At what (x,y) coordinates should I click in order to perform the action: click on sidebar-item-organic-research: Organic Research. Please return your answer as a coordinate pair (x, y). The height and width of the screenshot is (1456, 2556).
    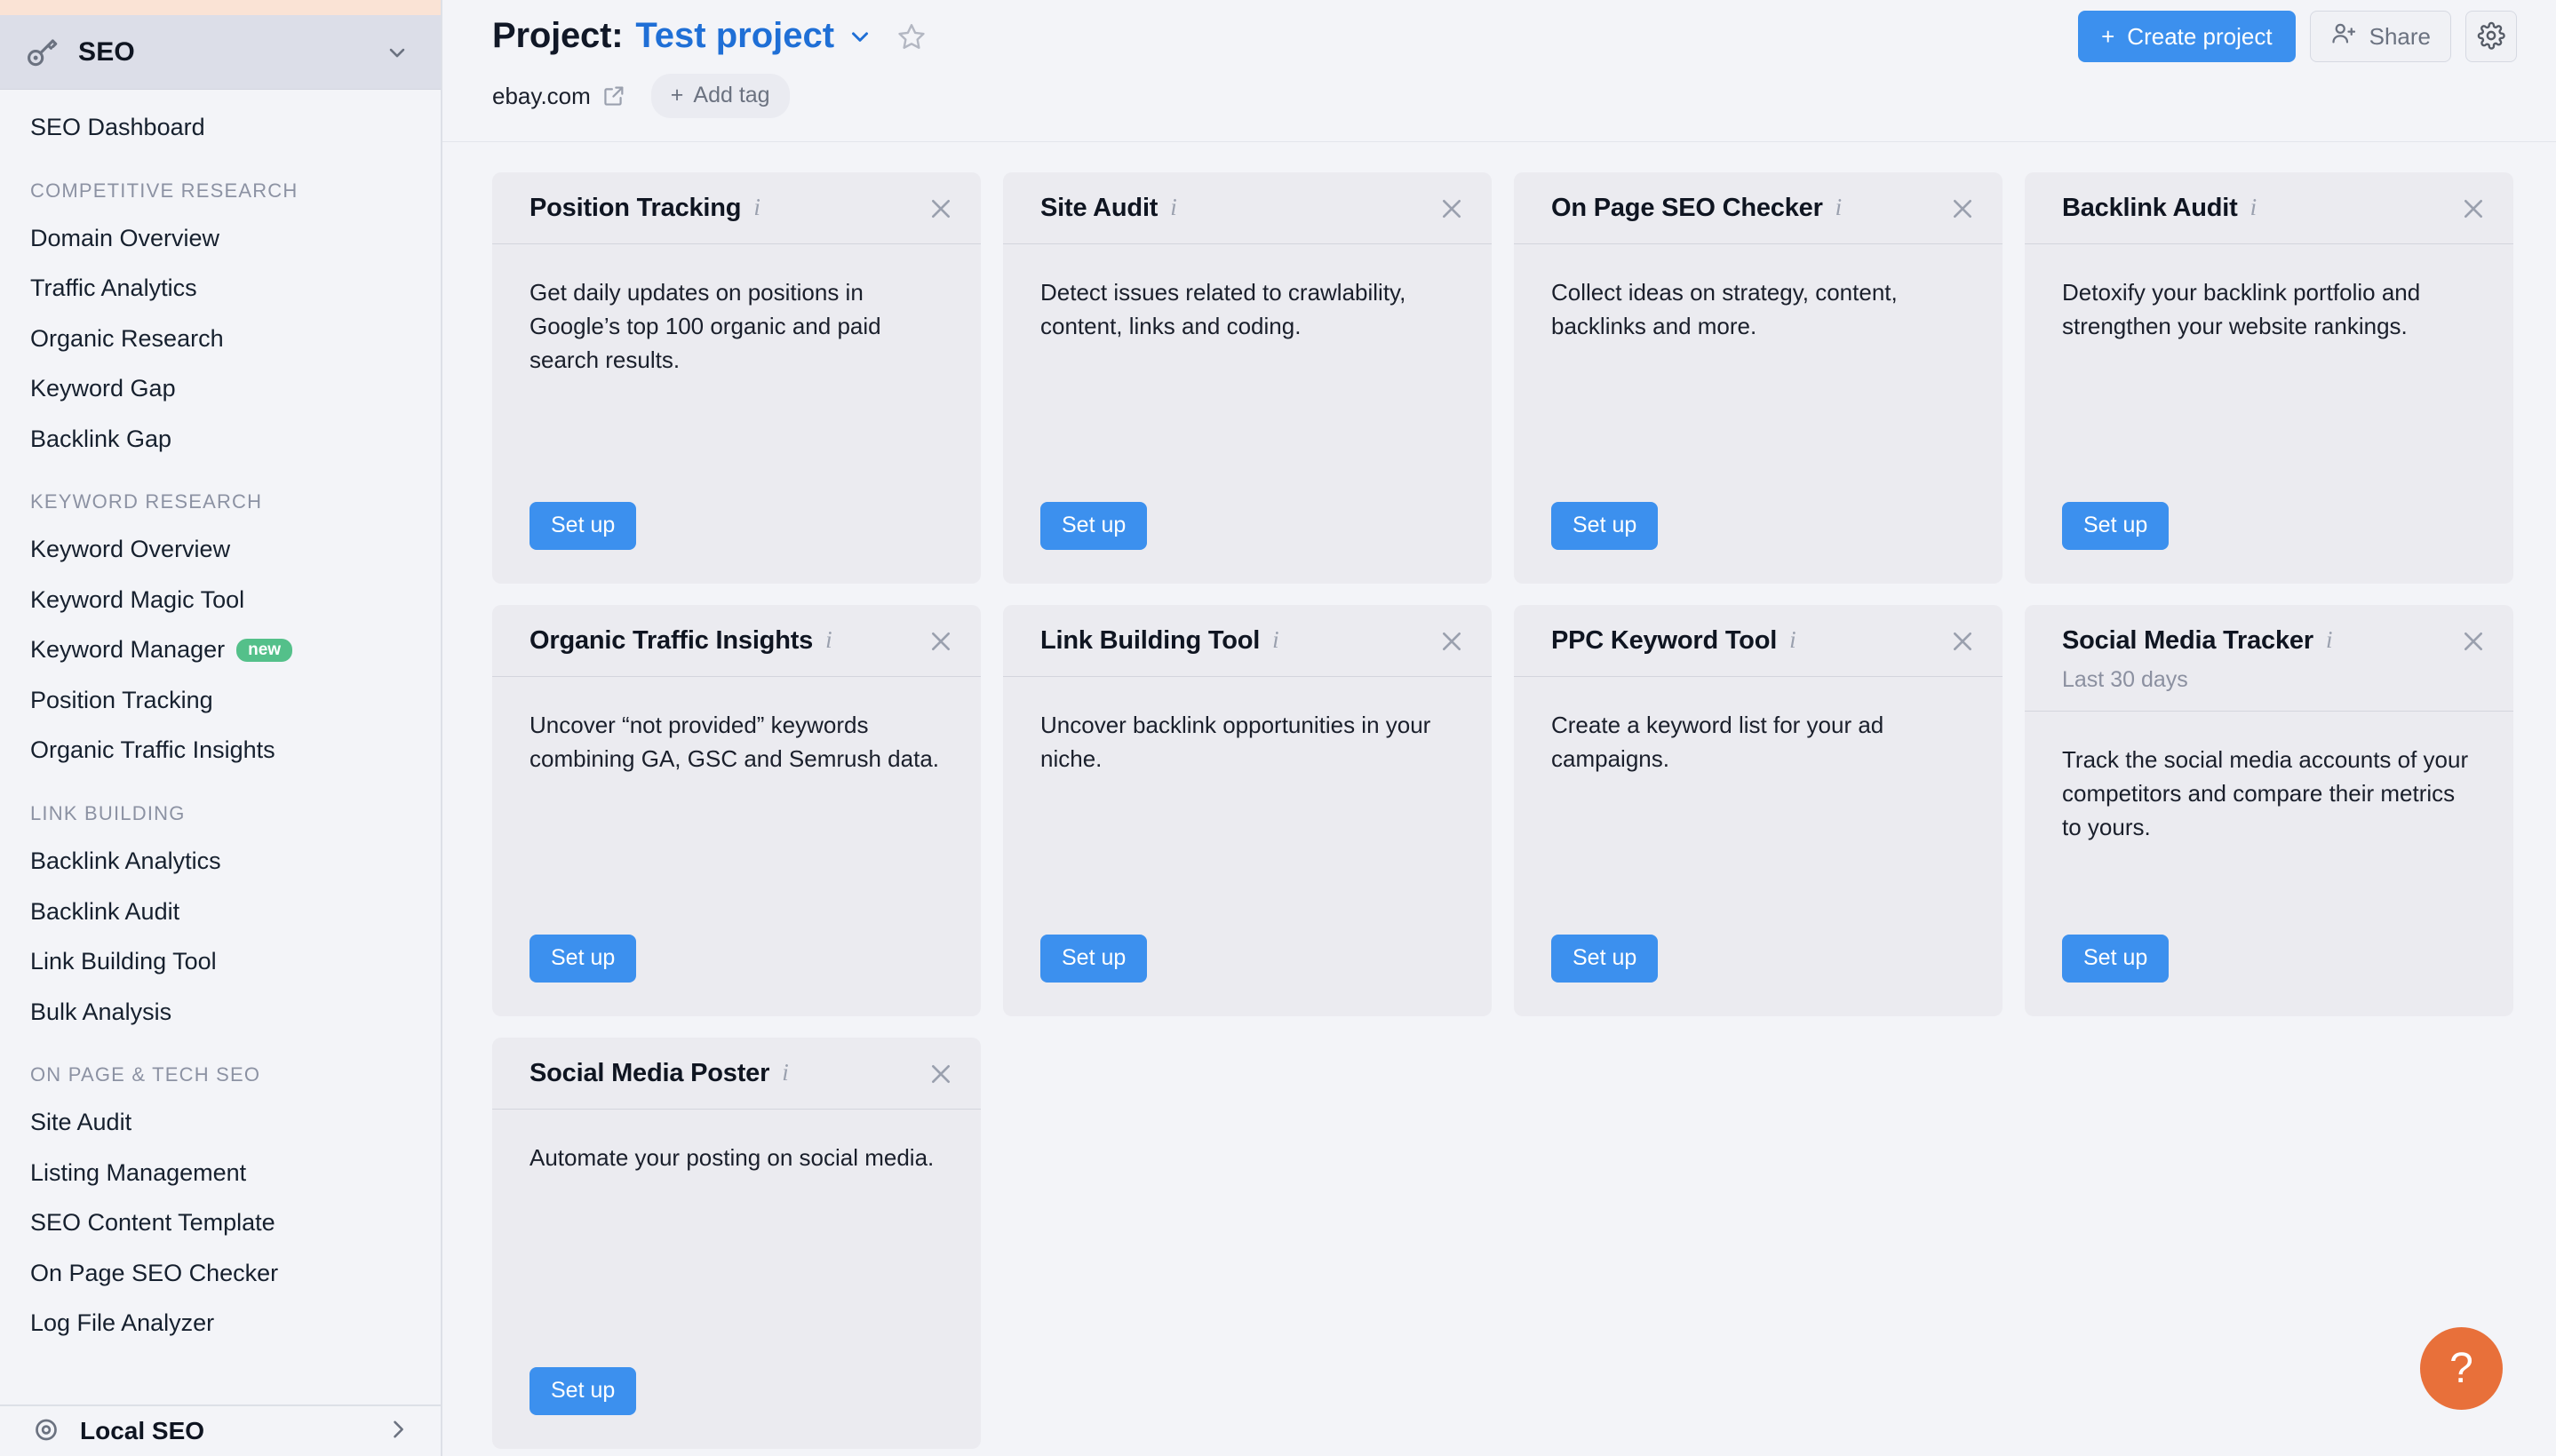
    Looking at the image, I should click on (221, 339).